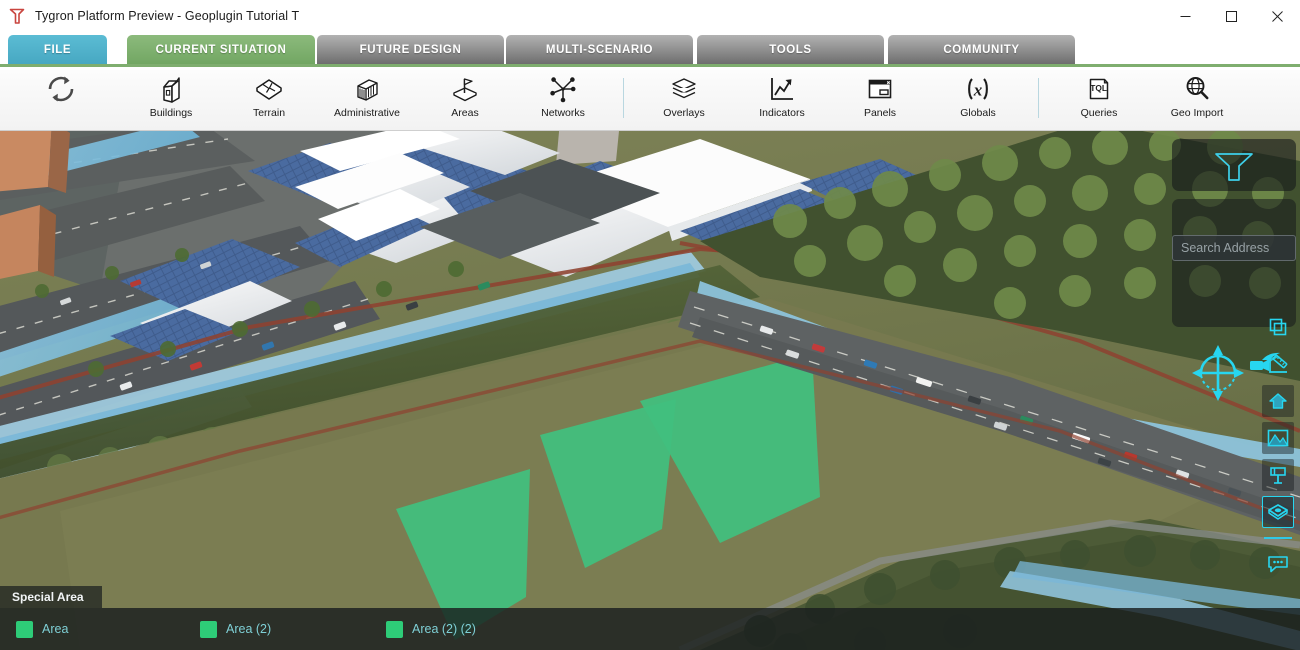 The width and height of the screenshot is (1300, 650). Describe the element at coordinates (444, 629) in the screenshot. I see `legend-item-label: Area (2) (2)` at that location.